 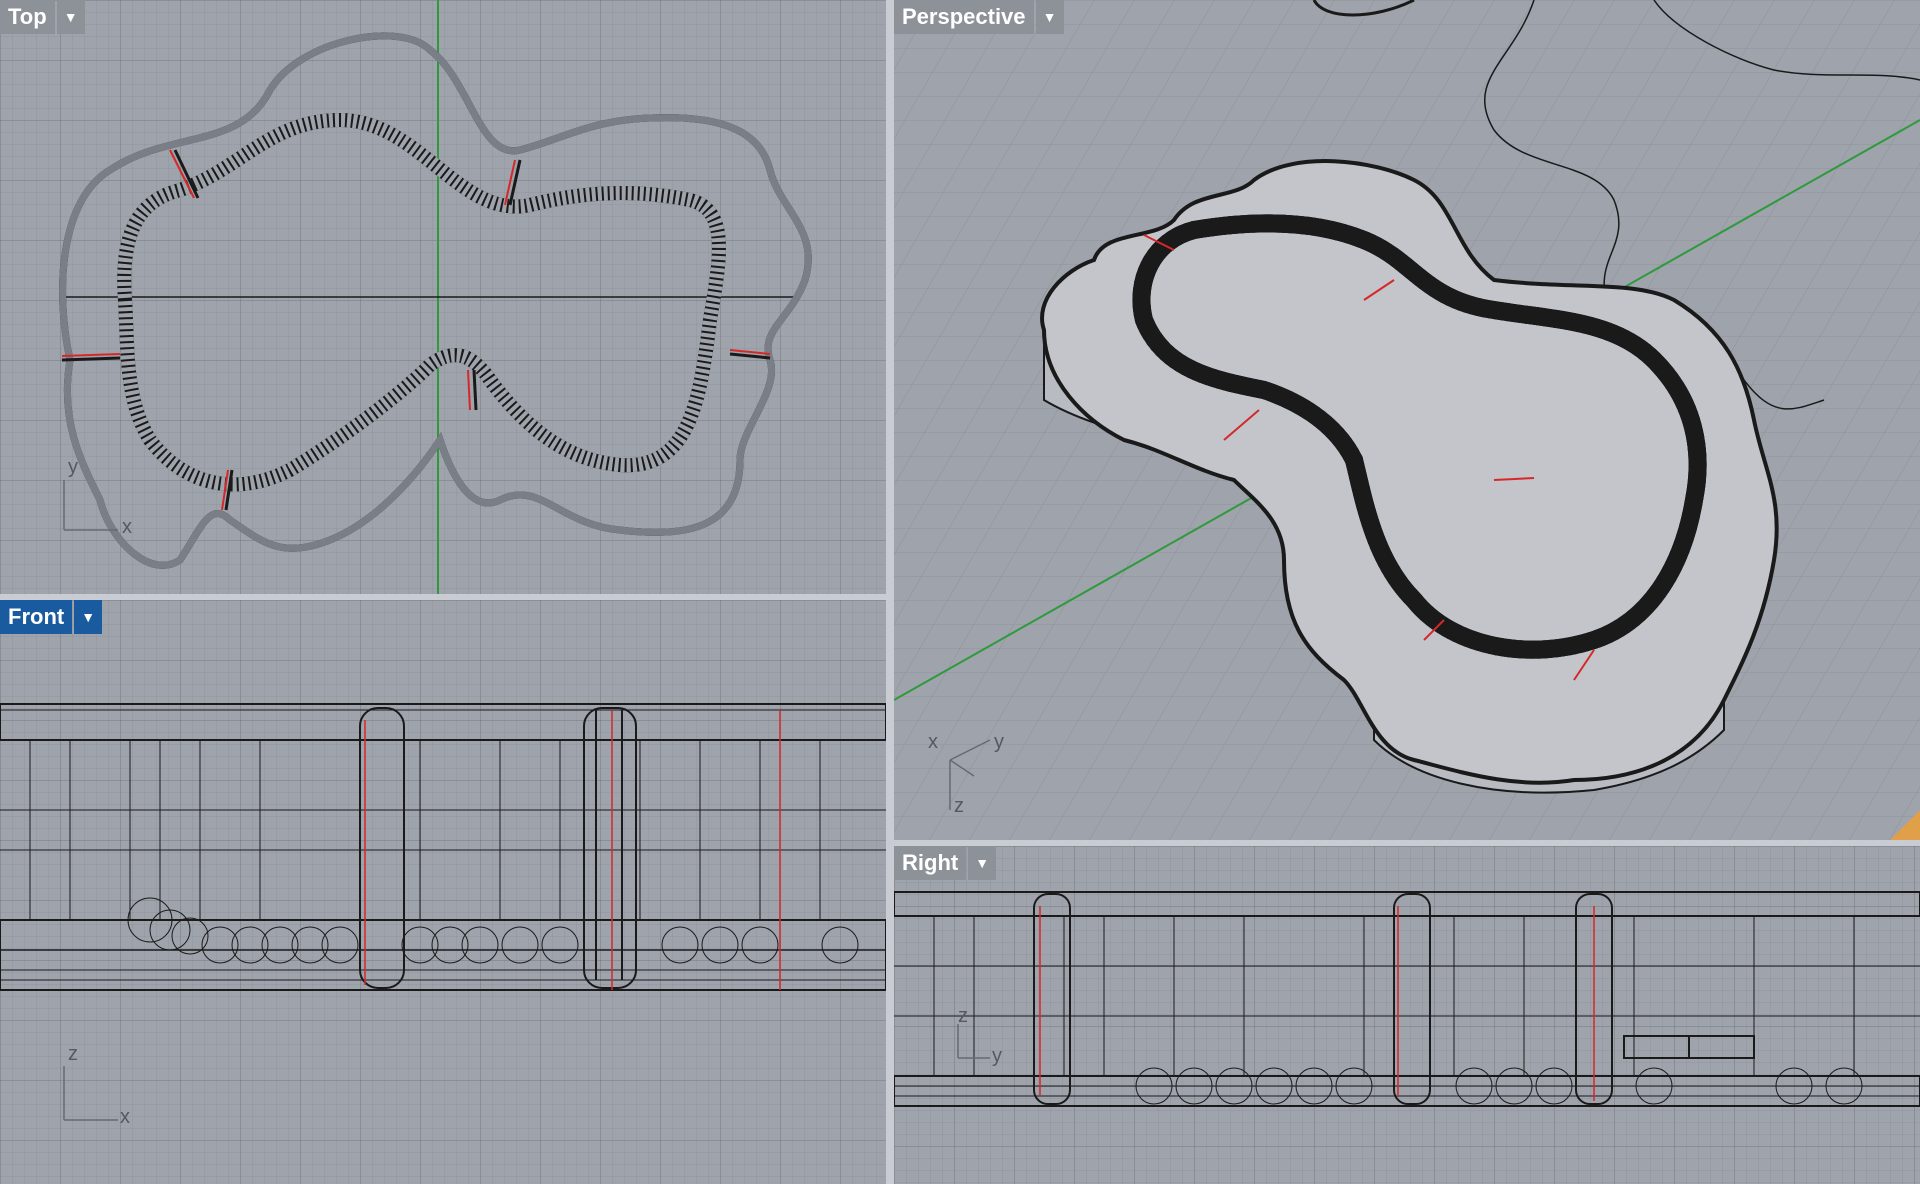 What do you see at coordinates (421, 298) in the screenshot?
I see `inner-track-curve` at bounding box center [421, 298].